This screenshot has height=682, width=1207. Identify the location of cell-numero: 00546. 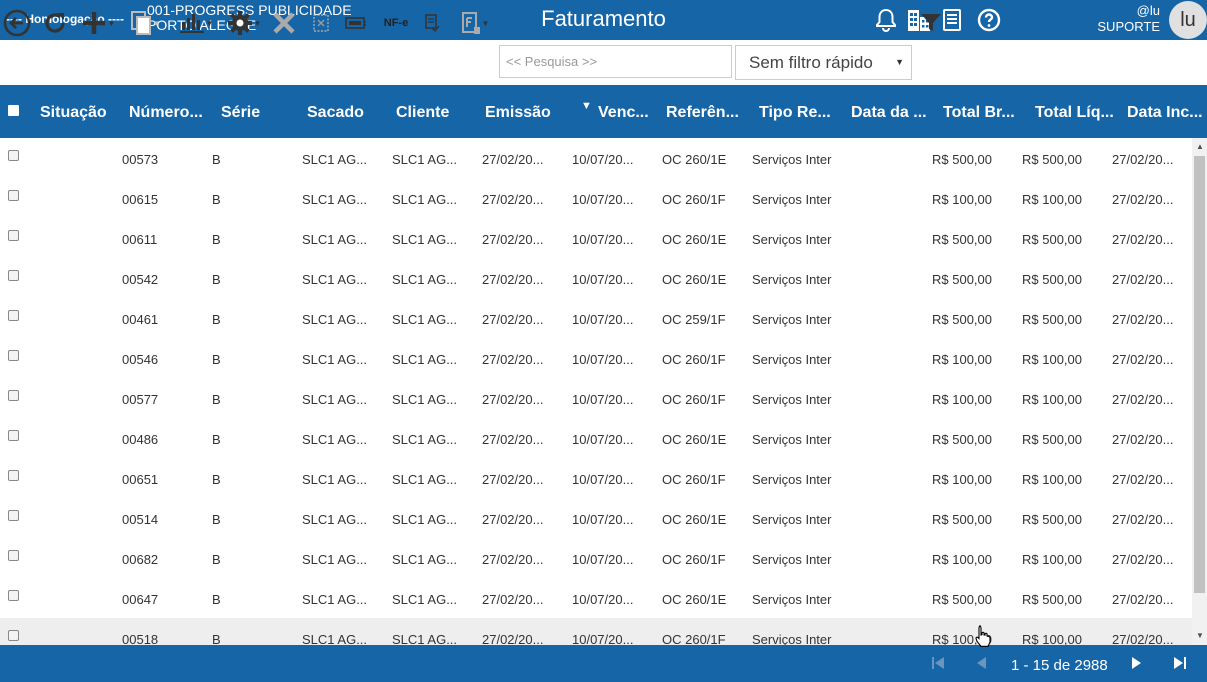
(140, 359).